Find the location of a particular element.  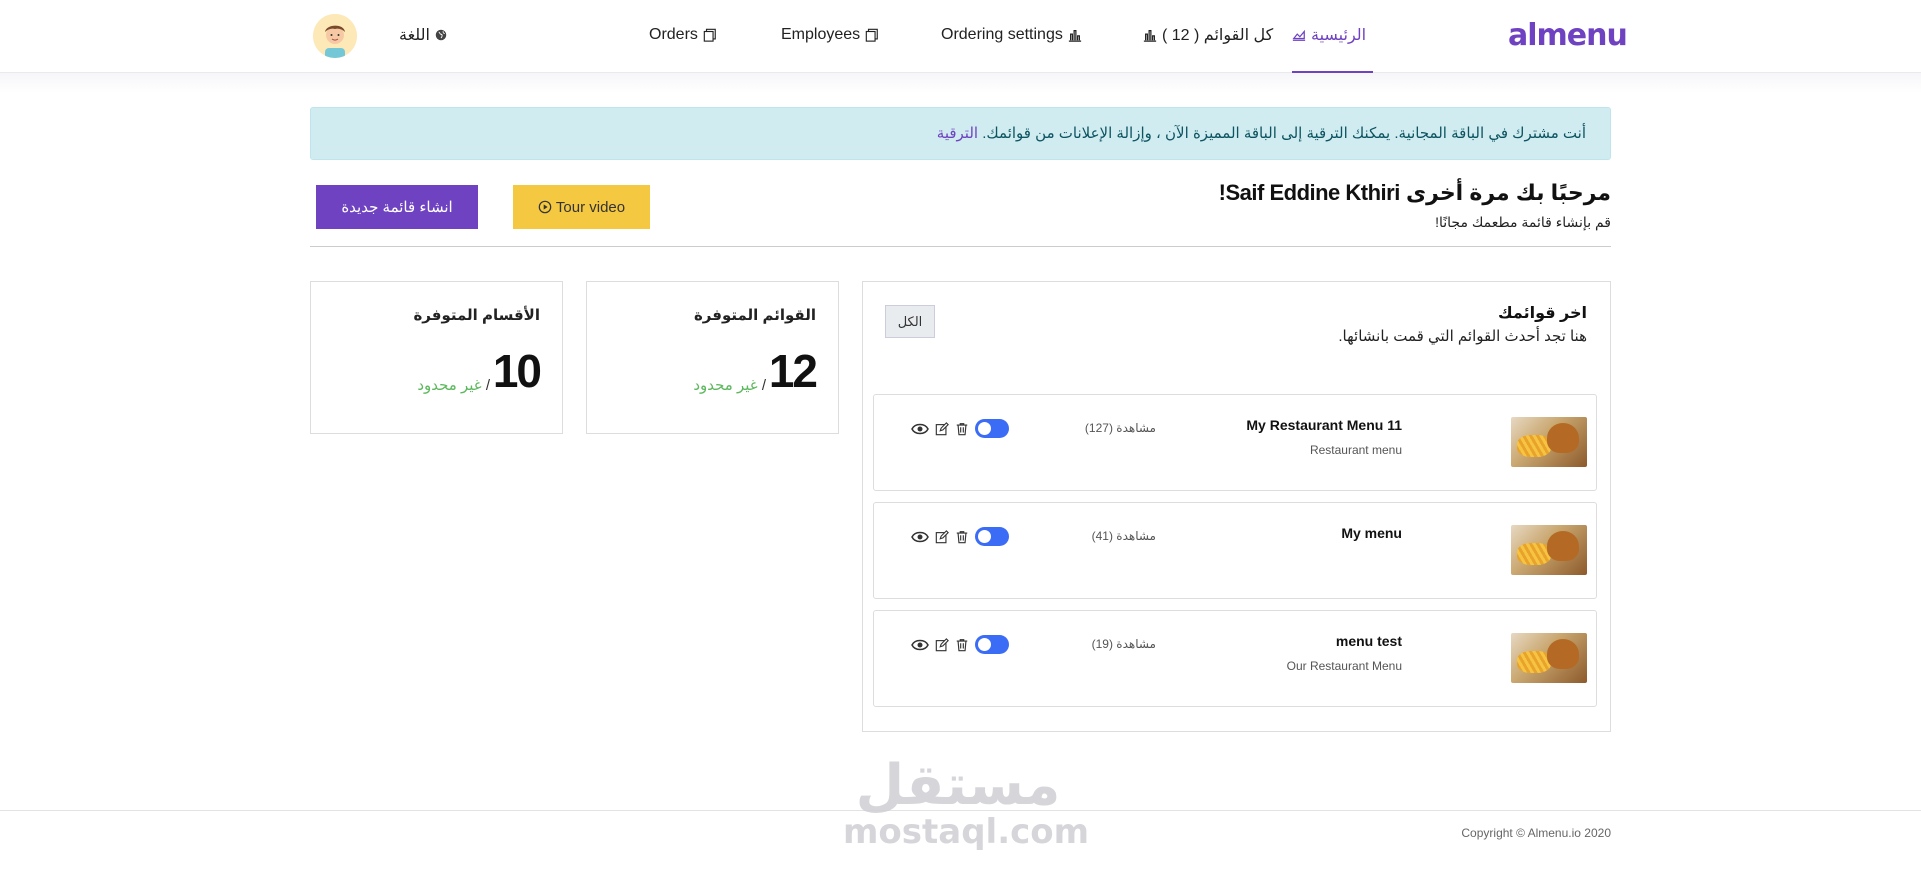

menu-views: مشاهدة (19) is located at coordinates (1123, 644).